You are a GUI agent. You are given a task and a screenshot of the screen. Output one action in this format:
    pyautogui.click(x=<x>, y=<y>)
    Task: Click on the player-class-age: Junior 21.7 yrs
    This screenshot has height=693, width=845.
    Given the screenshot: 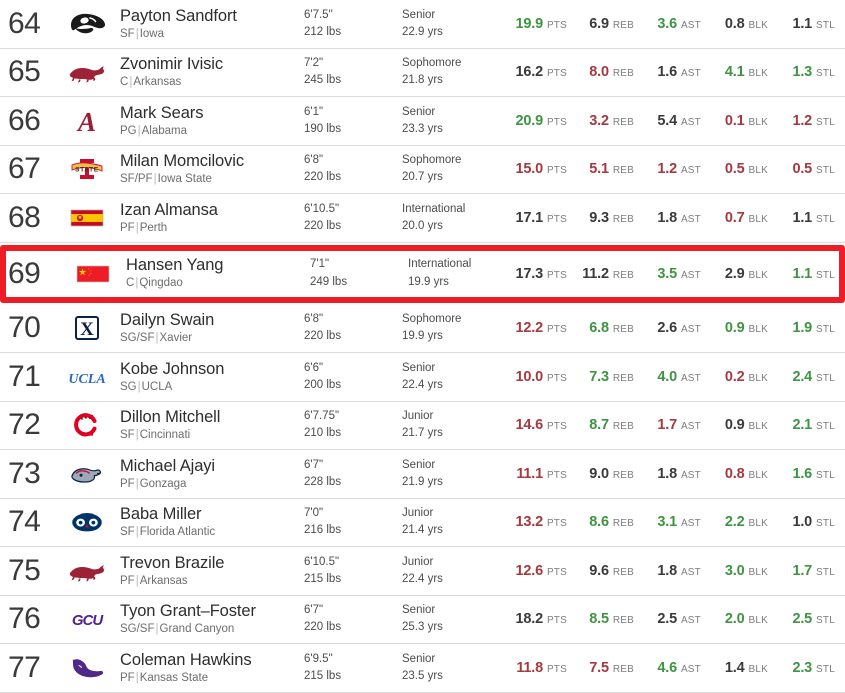 What is the action you would take?
    pyautogui.click(x=443, y=425)
    